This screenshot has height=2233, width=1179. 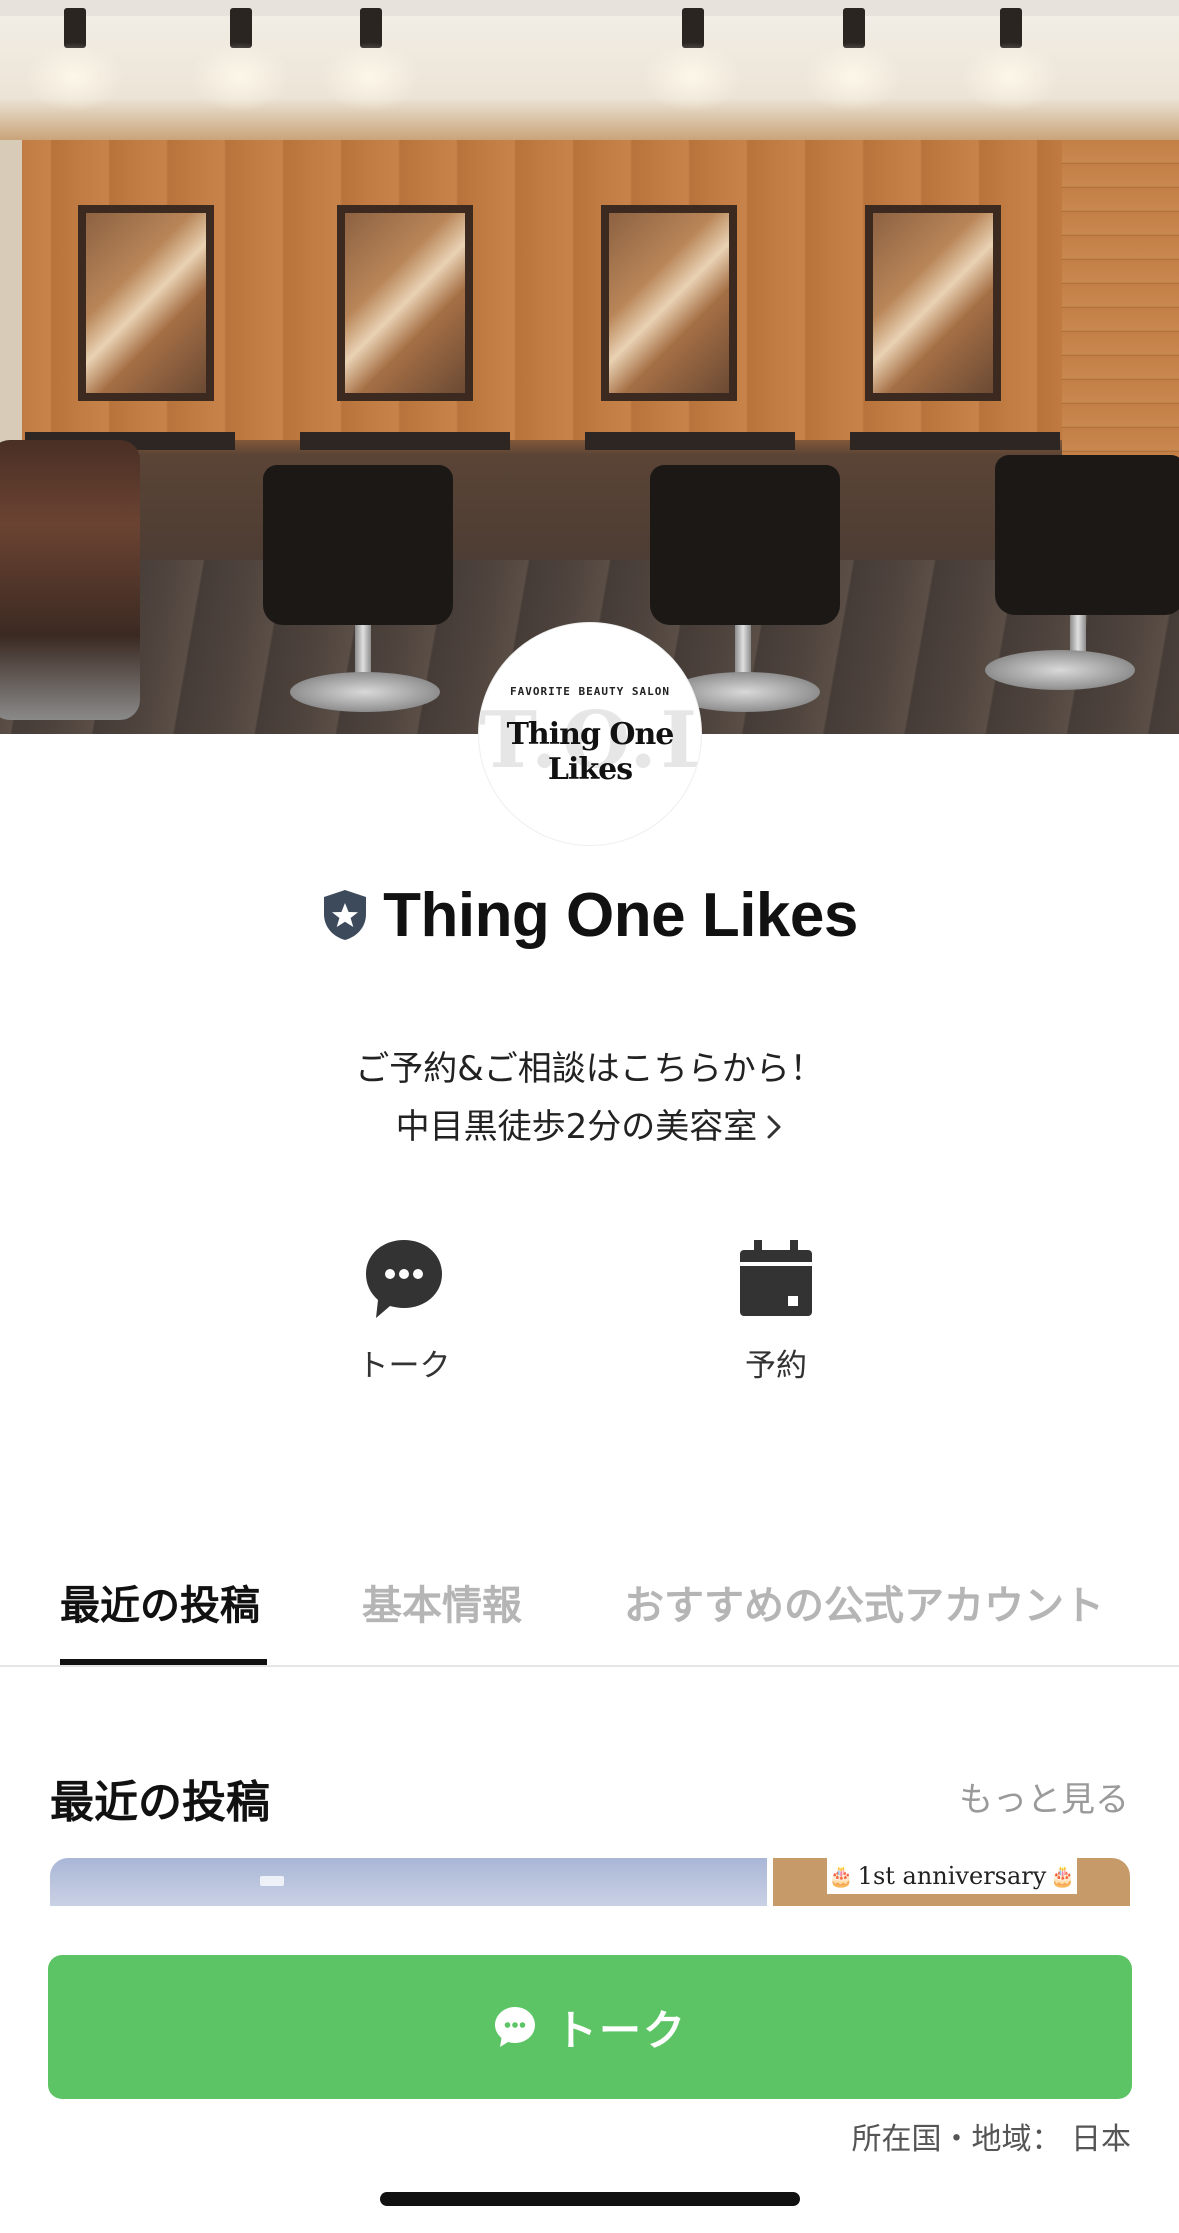 I want to click on post-thumbnail-light, so click(x=272, y=1881).